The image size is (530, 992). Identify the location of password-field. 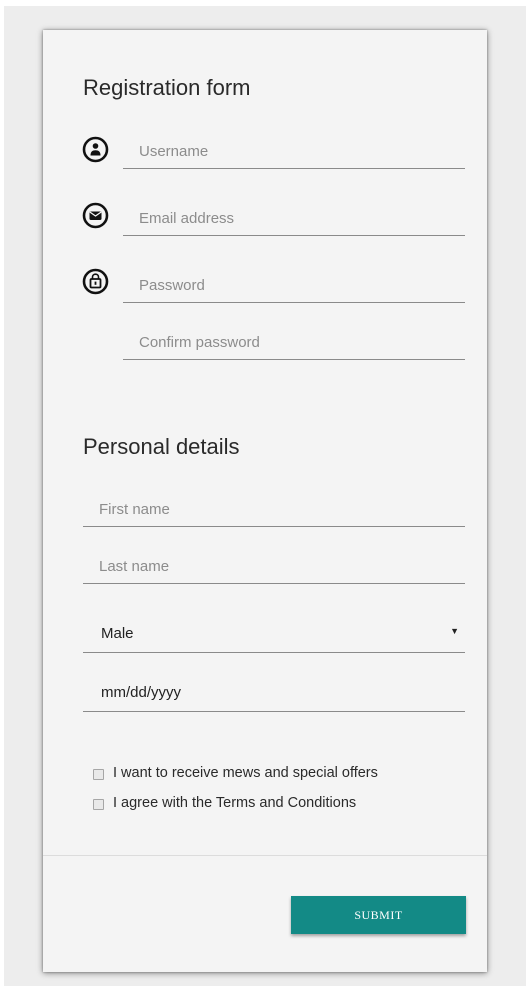
(294, 285).